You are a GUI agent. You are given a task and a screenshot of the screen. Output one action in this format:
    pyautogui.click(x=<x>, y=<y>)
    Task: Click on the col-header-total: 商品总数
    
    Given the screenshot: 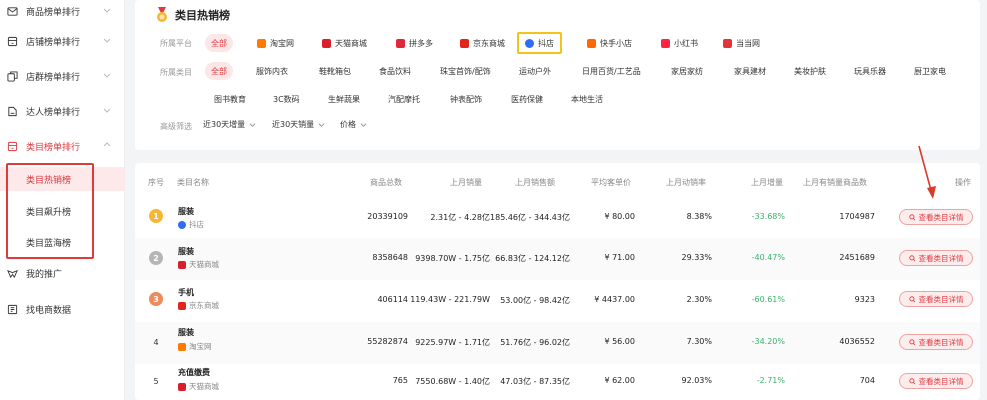 What is the action you would take?
    pyautogui.click(x=386, y=182)
    